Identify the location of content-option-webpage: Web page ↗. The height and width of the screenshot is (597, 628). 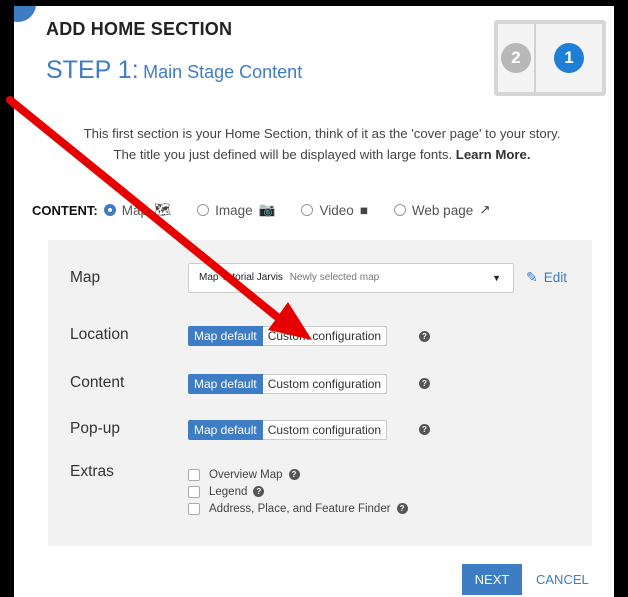
(442, 210).